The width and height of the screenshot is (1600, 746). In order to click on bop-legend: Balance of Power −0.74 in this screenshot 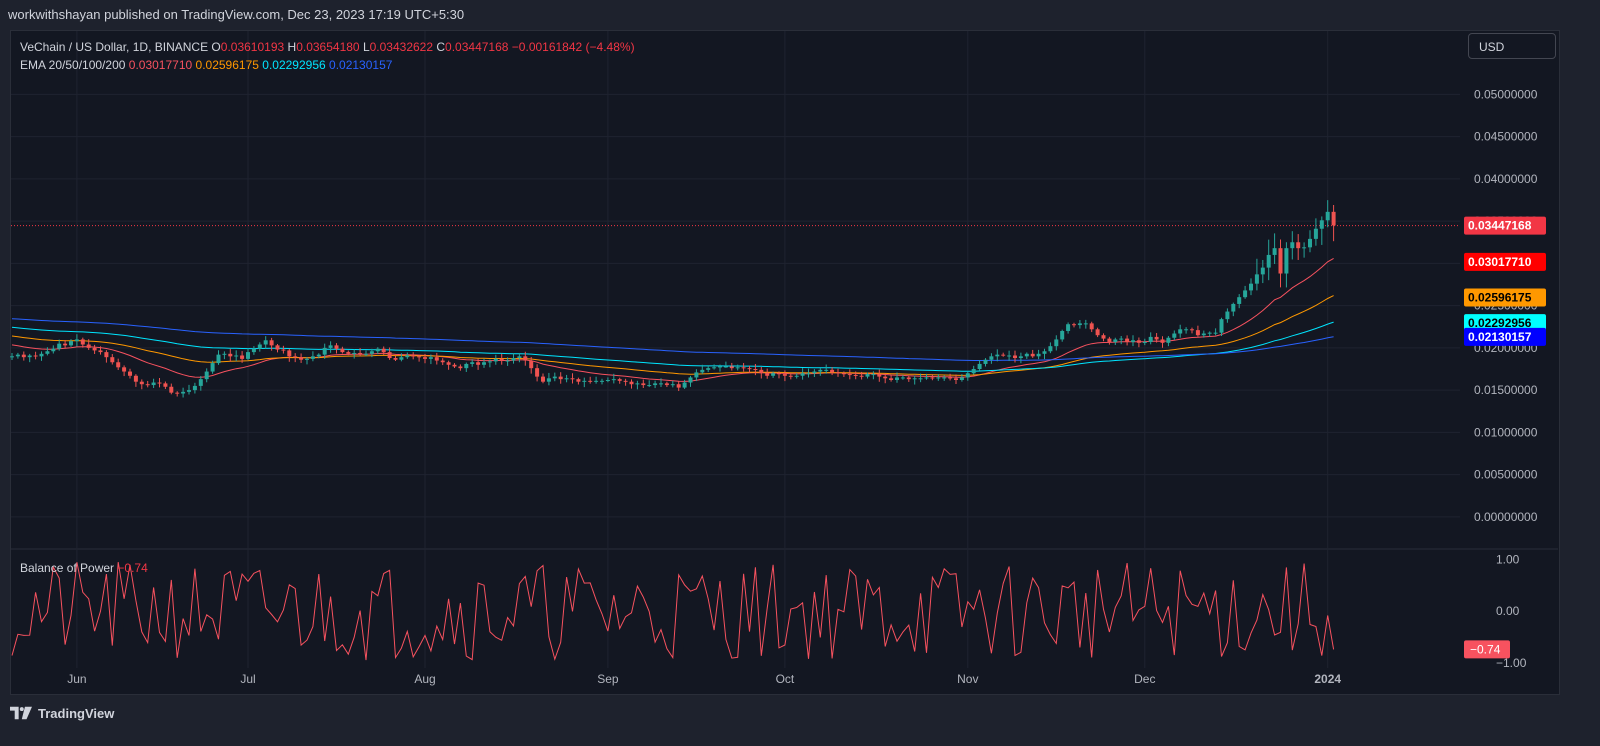, I will do `click(84, 568)`.